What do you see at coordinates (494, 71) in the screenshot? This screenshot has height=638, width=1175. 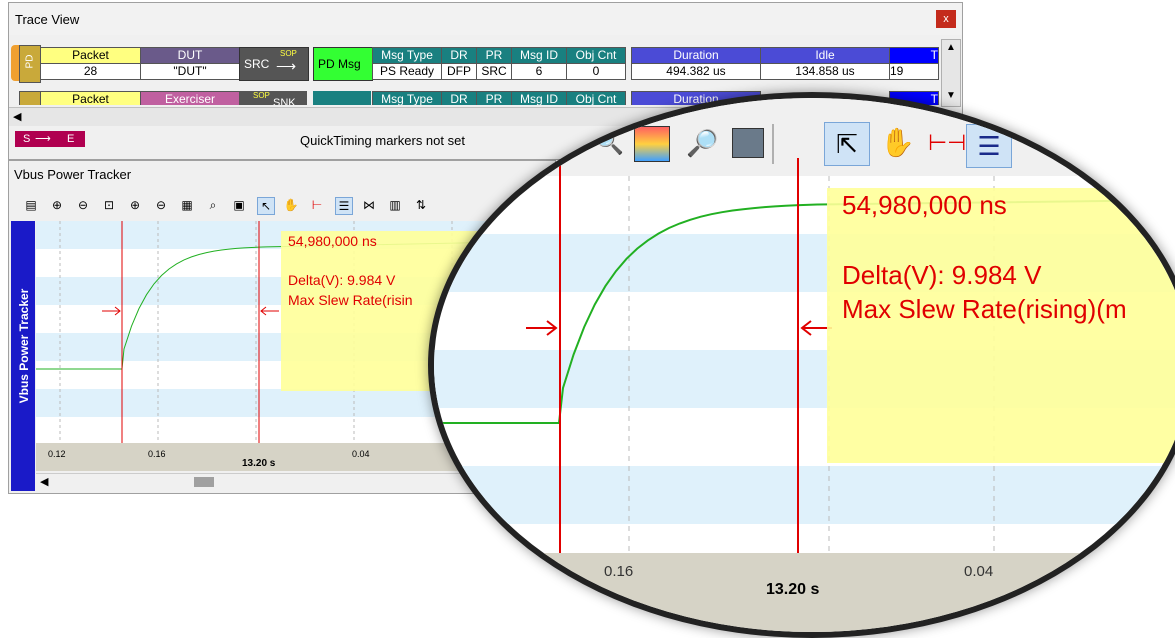 I see `pr-value: SRC` at bounding box center [494, 71].